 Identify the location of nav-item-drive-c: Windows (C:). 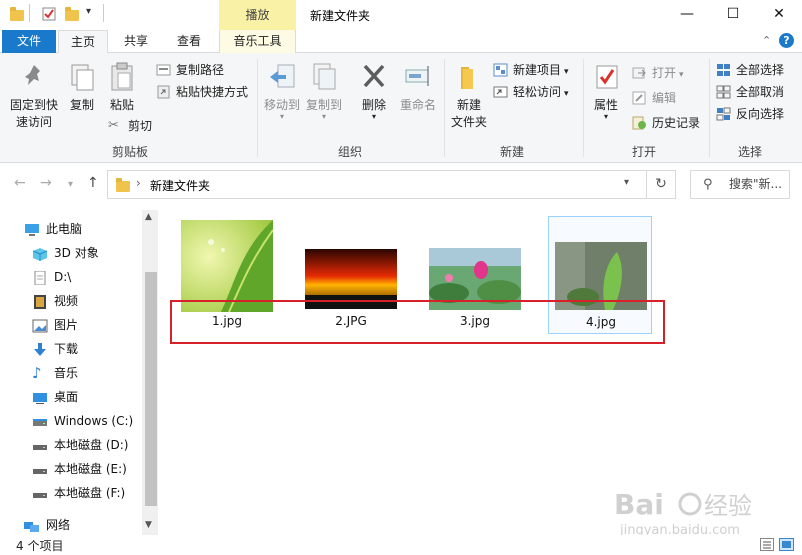
(79, 421).